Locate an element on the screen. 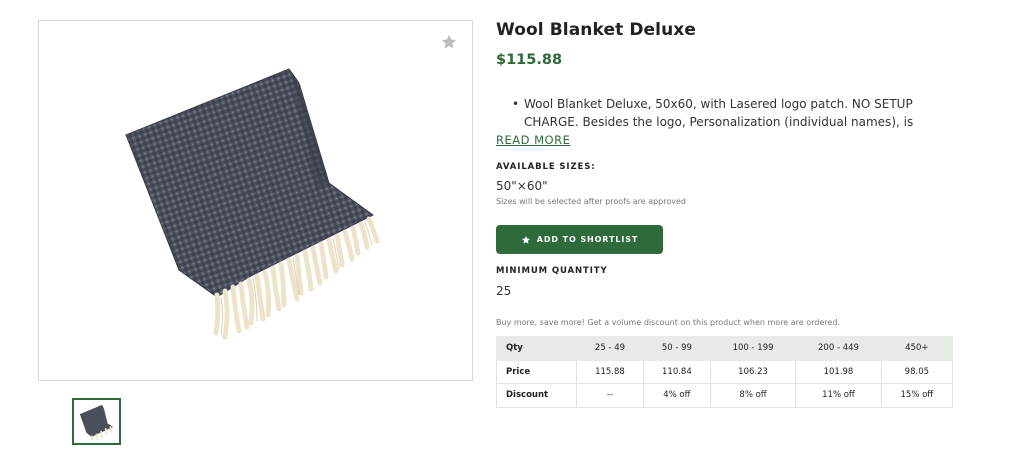 The width and height of the screenshot is (1024, 453). table-header-cell: 450+ is located at coordinates (917, 348).